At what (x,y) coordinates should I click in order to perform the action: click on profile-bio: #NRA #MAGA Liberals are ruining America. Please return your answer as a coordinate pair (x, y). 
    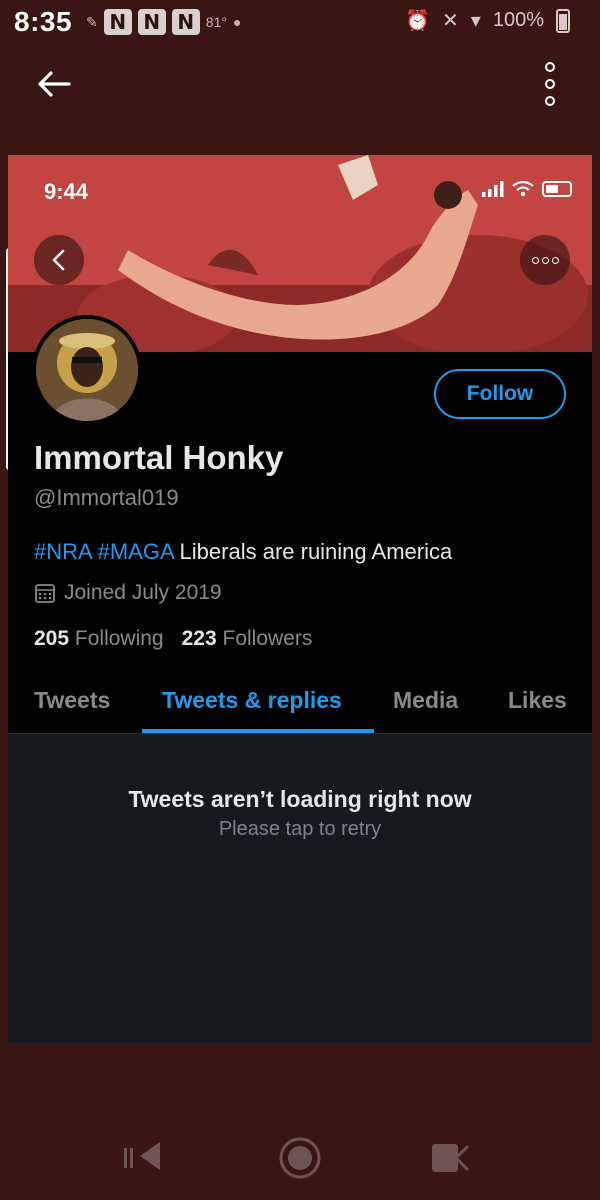
    Looking at the image, I should click on (243, 552).